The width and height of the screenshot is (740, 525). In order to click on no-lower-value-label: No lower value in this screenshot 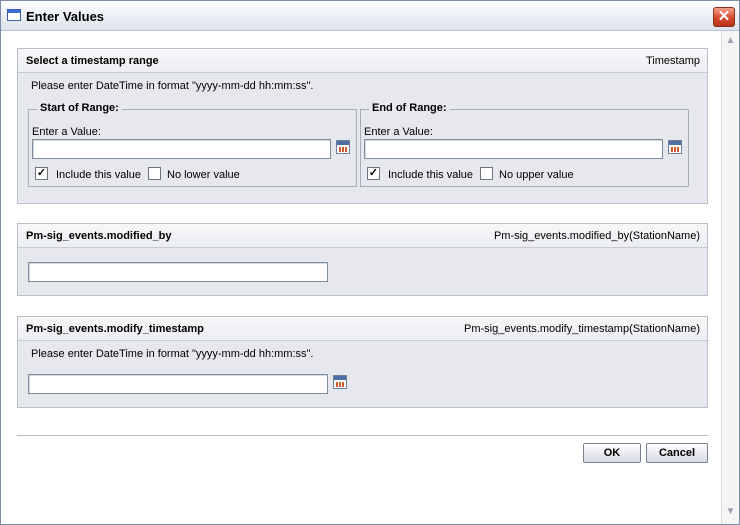, I will do `click(203, 175)`.